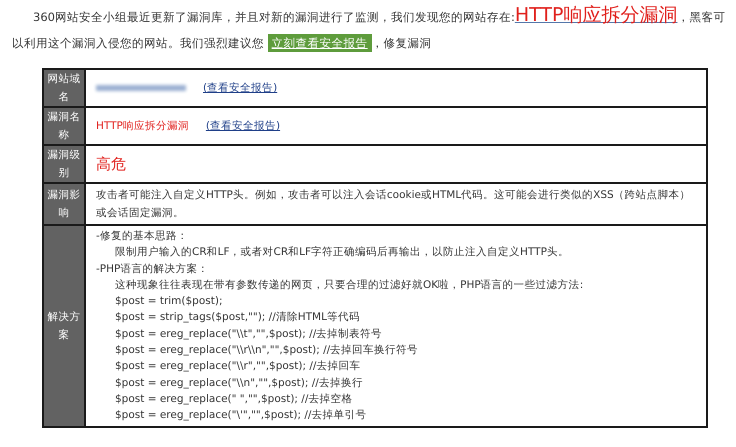 This screenshot has width=736, height=447. I want to click on solution-line: $post = ereg_replace("\\t","",$post); //去掉制表符号, so click(249, 334).